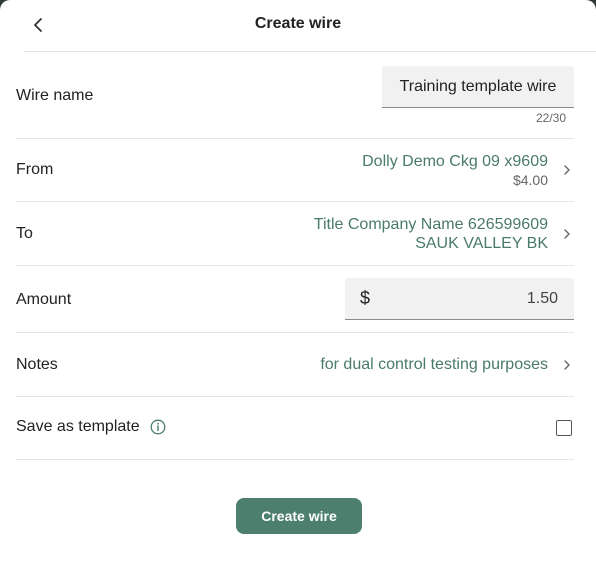  I want to click on amount-label: Amount, so click(44, 299).